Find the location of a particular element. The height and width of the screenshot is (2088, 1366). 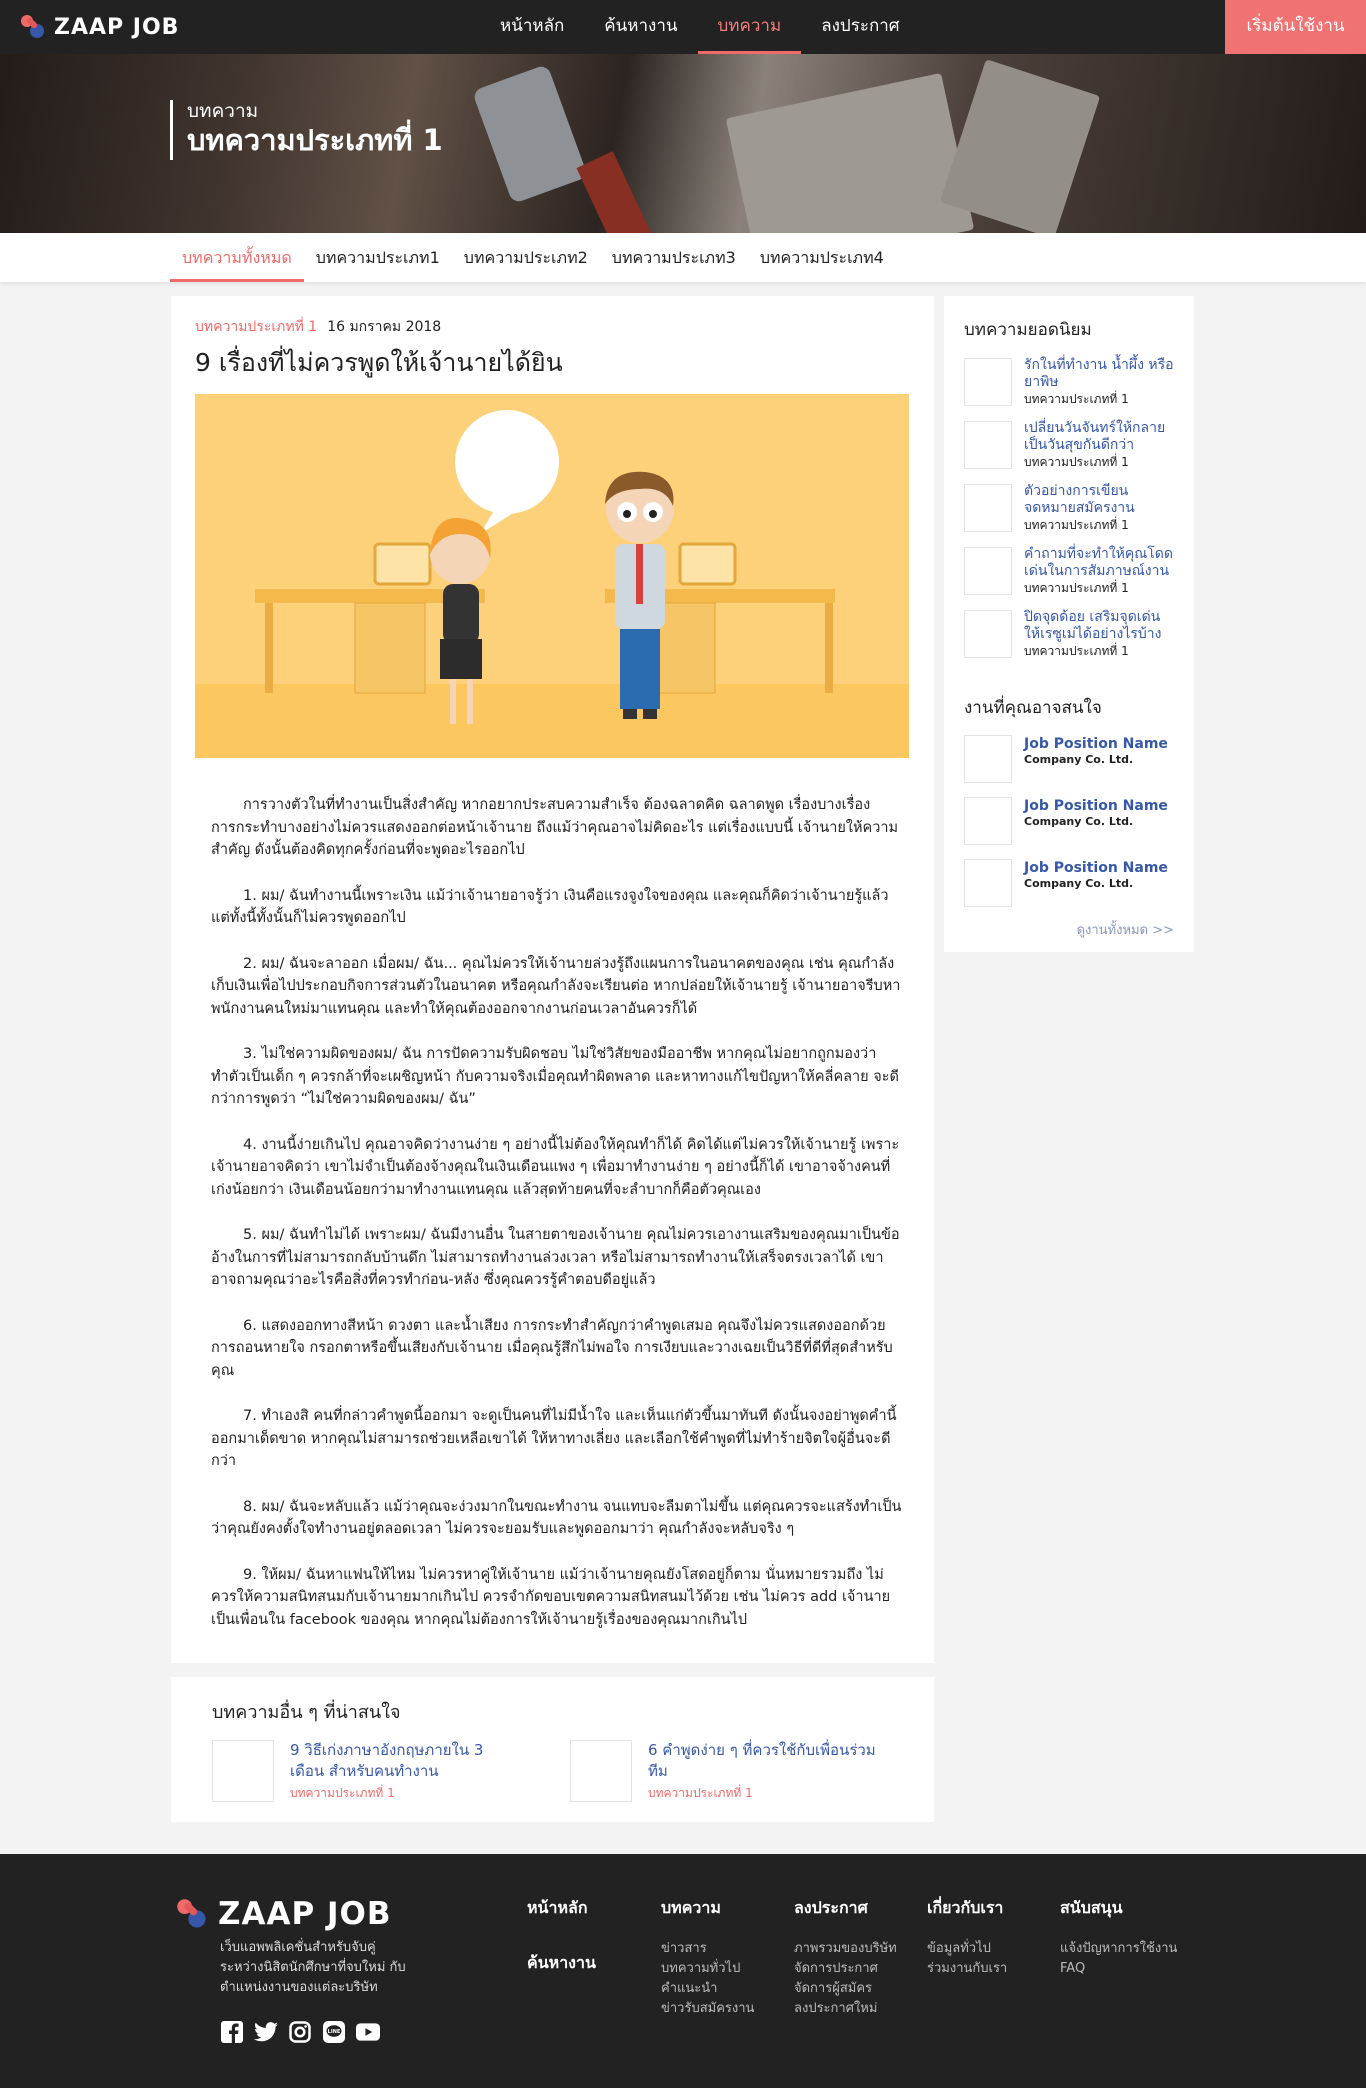

line-icon: LINE is located at coordinates (334, 2032).